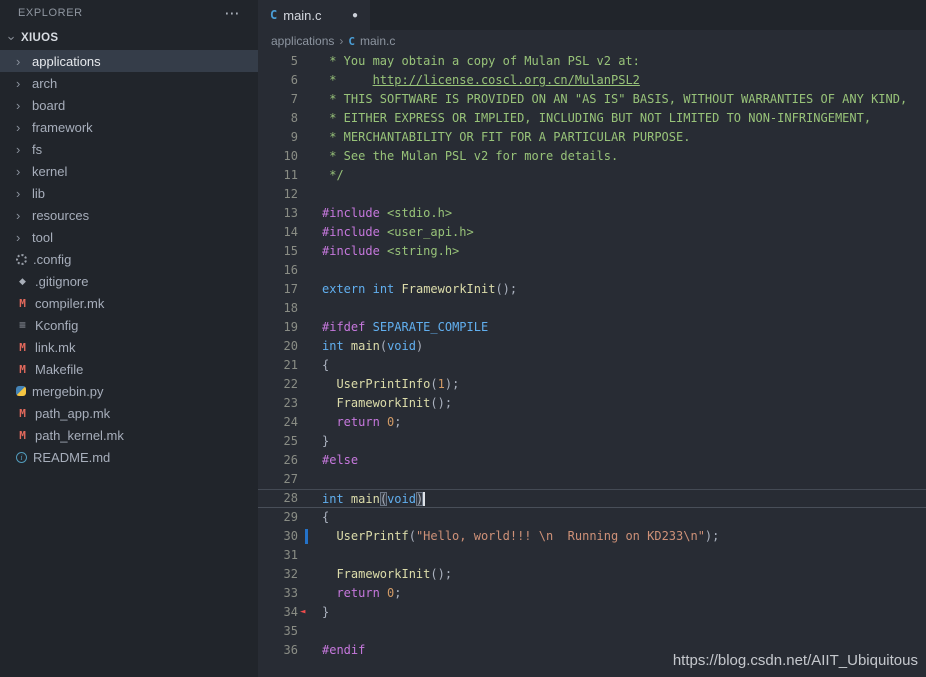  Describe the element at coordinates (290, 574) in the screenshot. I see `gutter: 32` at that location.